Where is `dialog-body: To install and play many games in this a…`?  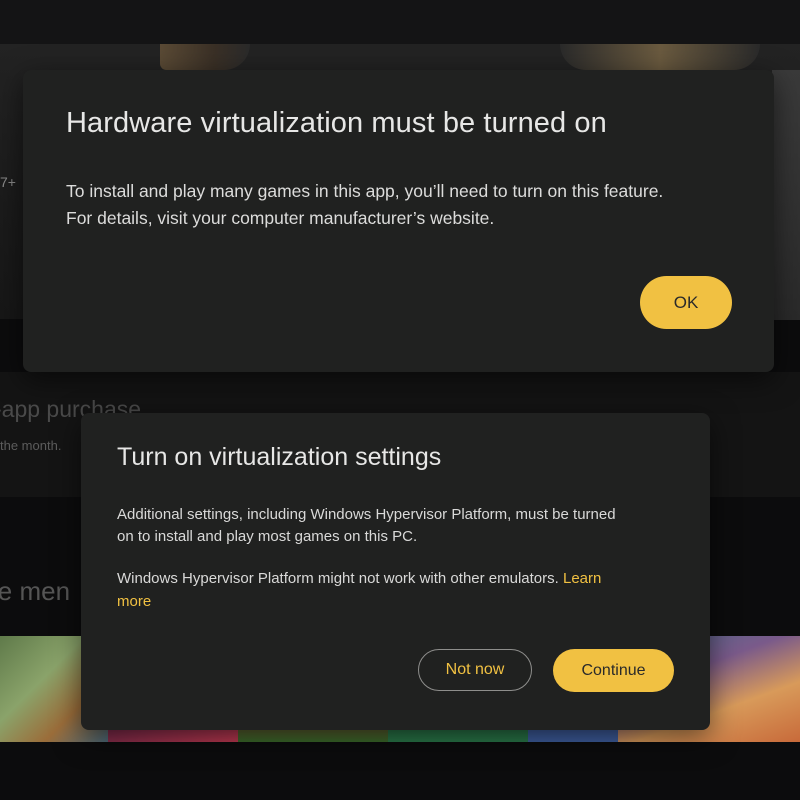
dialog-body: To install and play many games in this a… is located at coordinates (406, 205).